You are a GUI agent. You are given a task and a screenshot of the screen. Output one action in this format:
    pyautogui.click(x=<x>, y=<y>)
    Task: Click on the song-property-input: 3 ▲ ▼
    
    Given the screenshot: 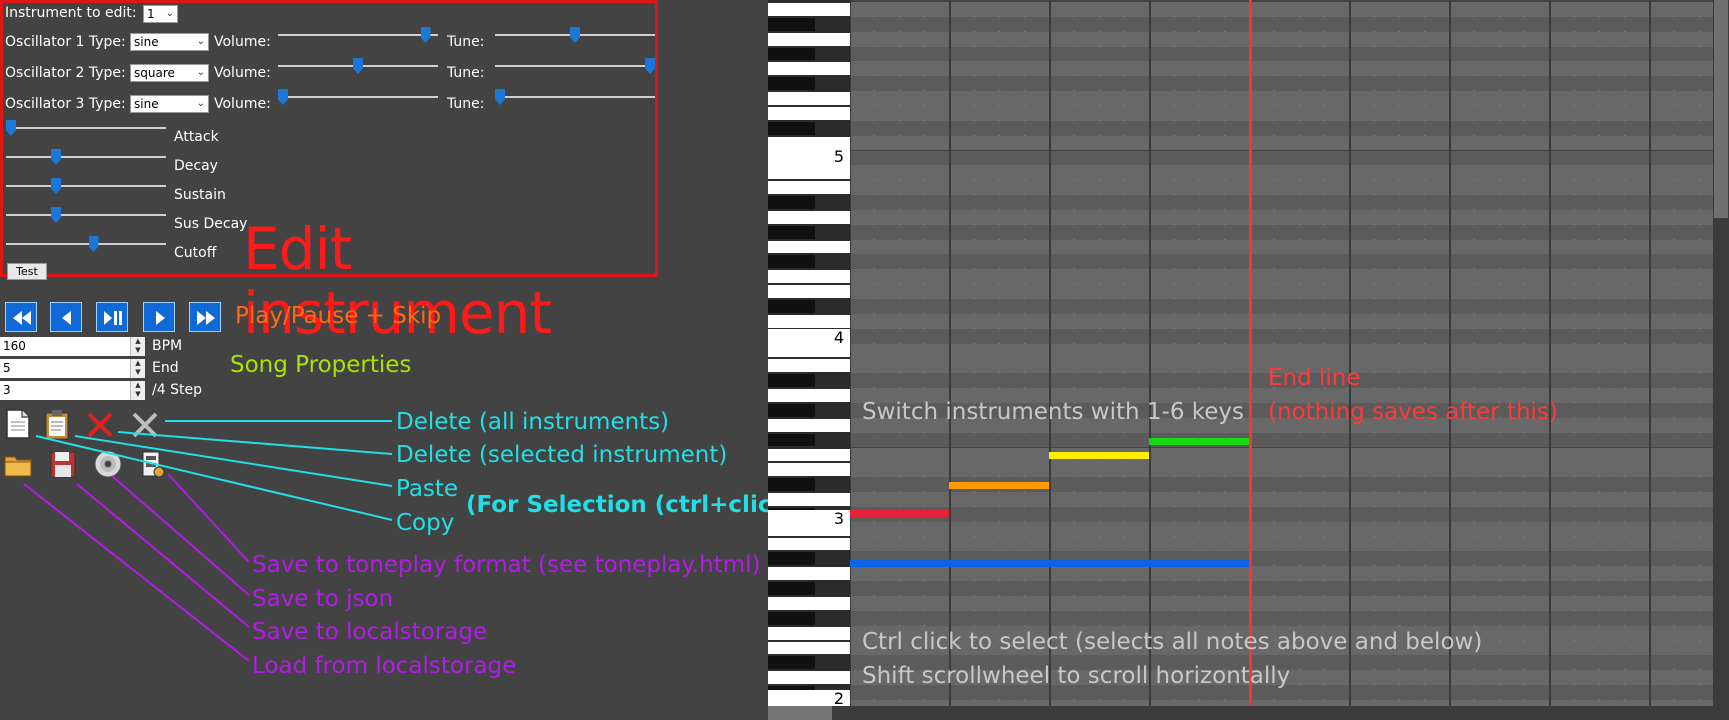 What is the action you would take?
    pyautogui.click(x=72, y=390)
    